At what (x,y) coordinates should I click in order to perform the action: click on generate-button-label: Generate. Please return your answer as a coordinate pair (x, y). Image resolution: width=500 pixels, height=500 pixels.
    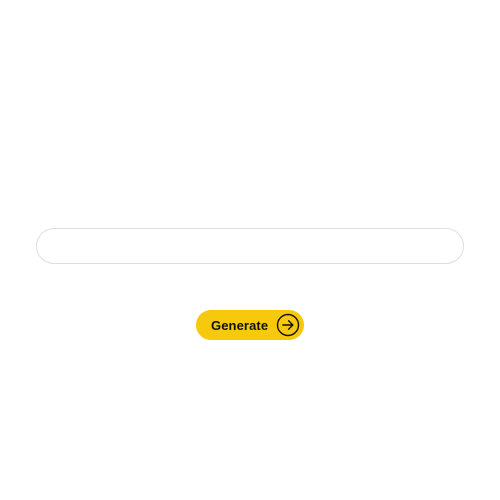
    Looking at the image, I should click on (240, 325).